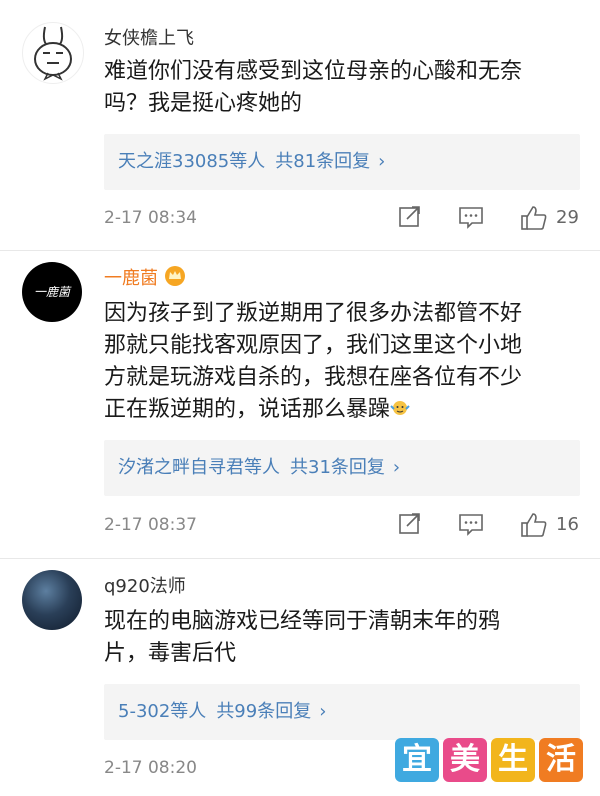 The image size is (600, 796). I want to click on comment-text-span: 正在叛逆期的，说话那么暴躁, so click(247, 409).